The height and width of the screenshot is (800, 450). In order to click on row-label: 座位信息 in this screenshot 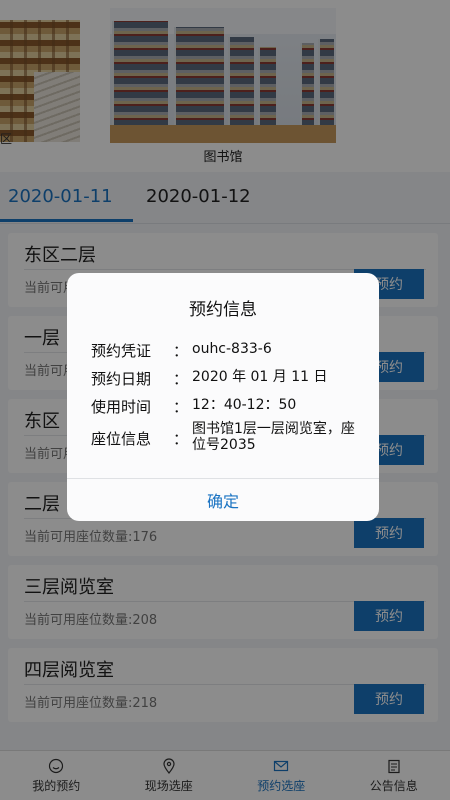, I will do `click(121, 439)`.